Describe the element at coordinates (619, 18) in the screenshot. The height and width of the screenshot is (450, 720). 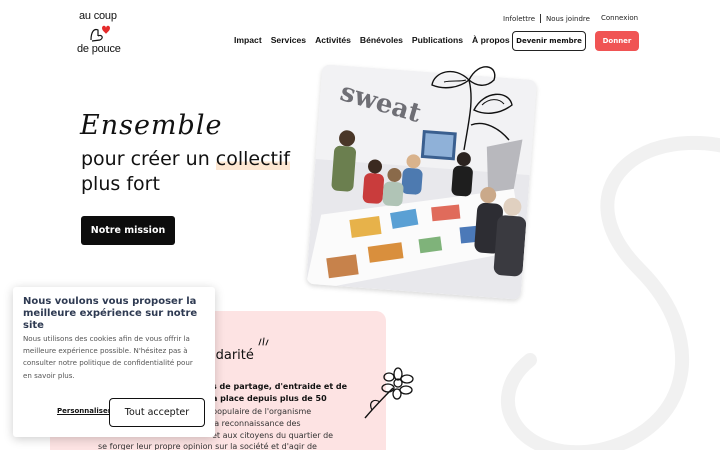
I see `login-link: Connexion` at that location.